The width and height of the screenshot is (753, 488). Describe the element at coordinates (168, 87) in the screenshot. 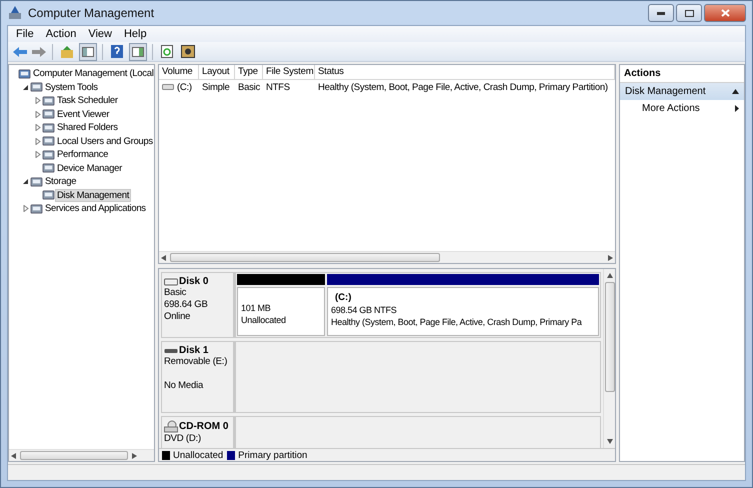

I see `volume-icon` at that location.